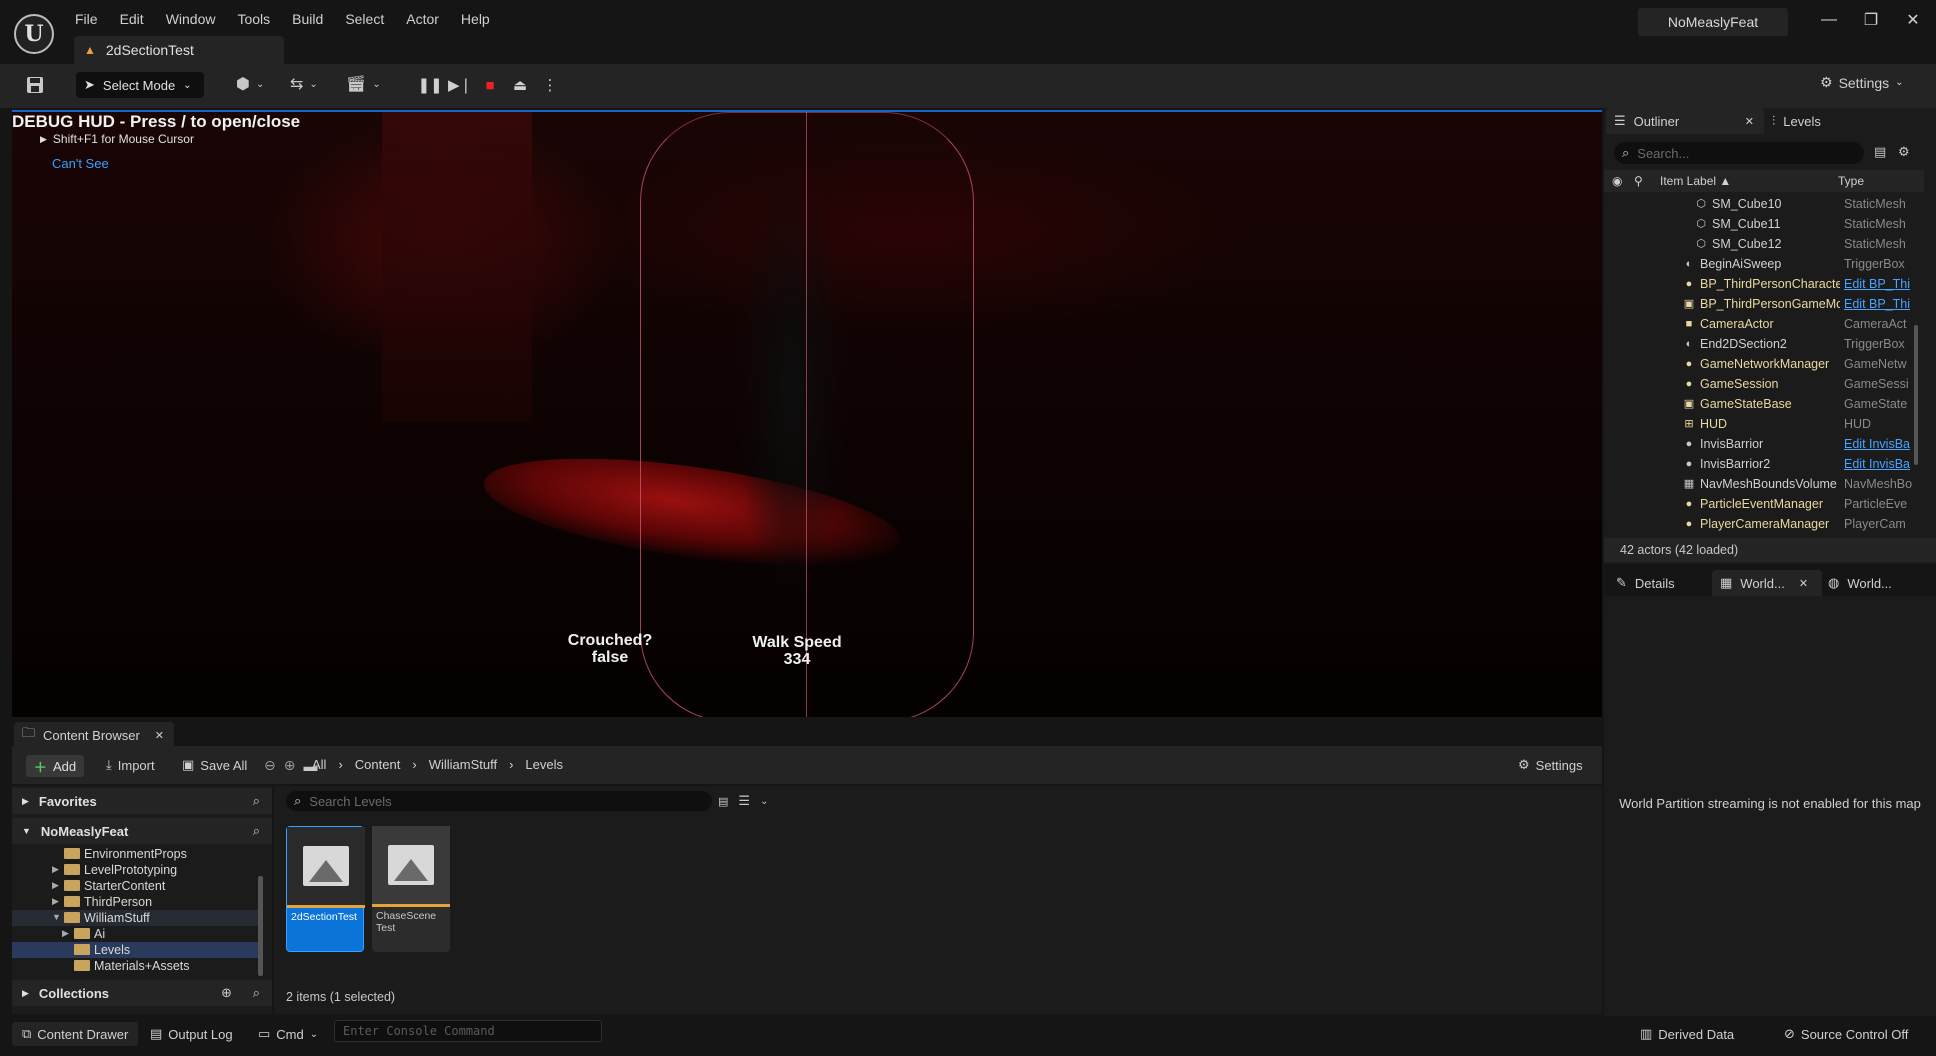  What do you see at coordinates (1764, 504) in the screenshot?
I see `outliner-row: ● ParticleEventManager ParticleEve` at bounding box center [1764, 504].